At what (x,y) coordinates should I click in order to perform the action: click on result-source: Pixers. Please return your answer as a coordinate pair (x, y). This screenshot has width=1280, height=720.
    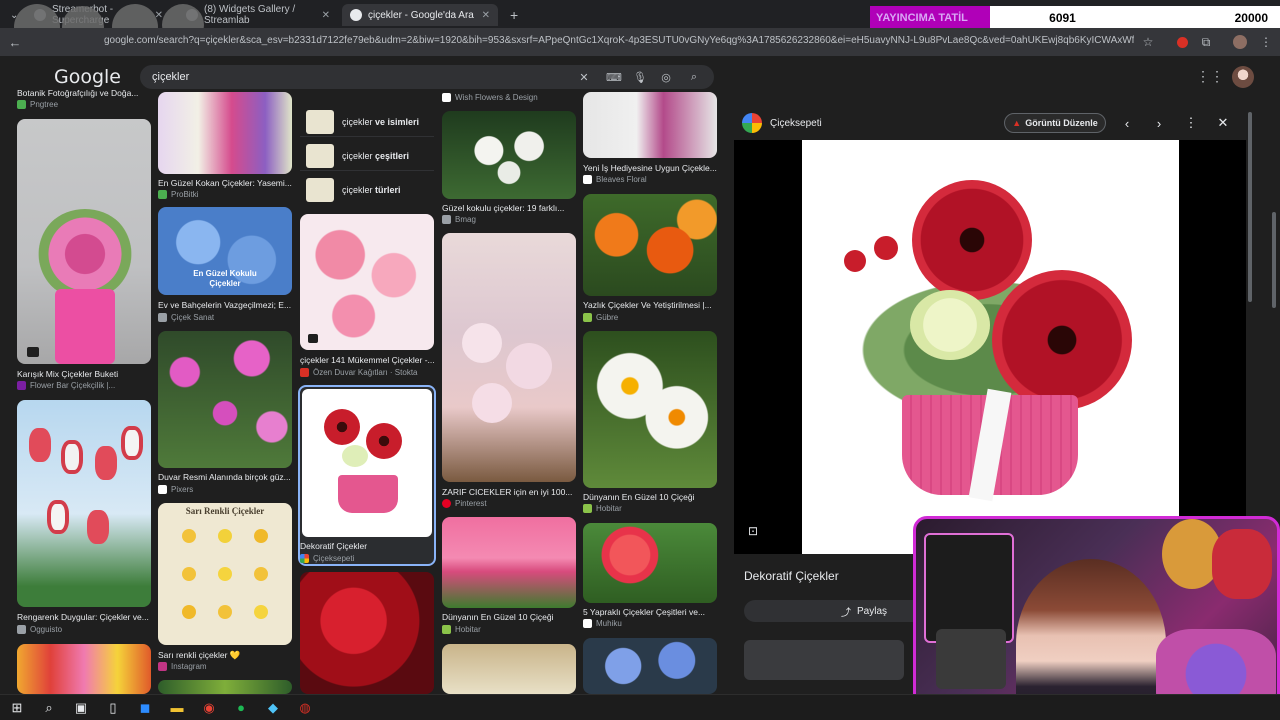
    Looking at the image, I should click on (226, 489).